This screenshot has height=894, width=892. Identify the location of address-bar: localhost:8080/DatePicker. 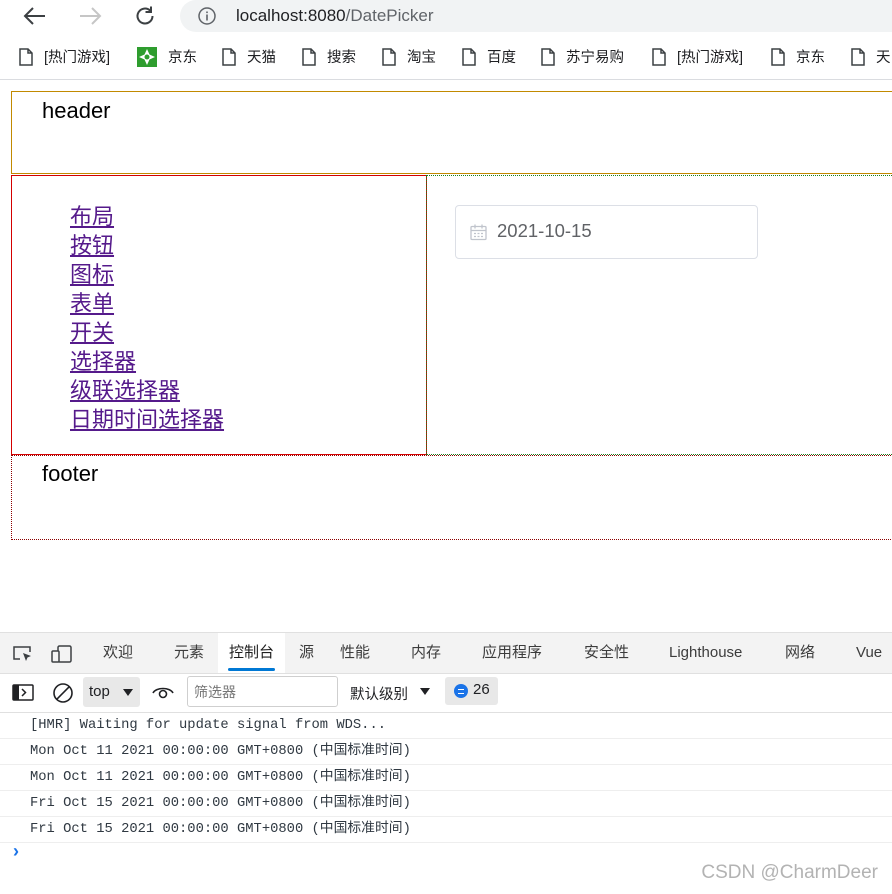
(536, 16).